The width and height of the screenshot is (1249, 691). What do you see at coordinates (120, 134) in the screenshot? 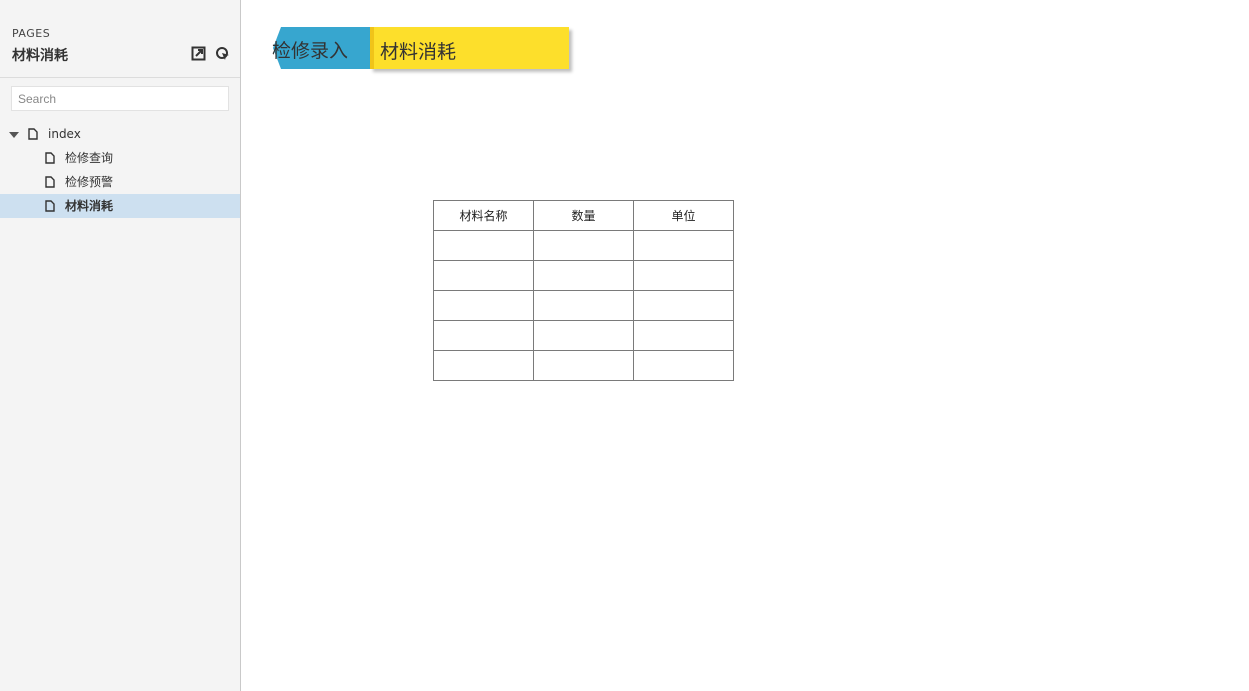
I see `tree-item-index: index` at bounding box center [120, 134].